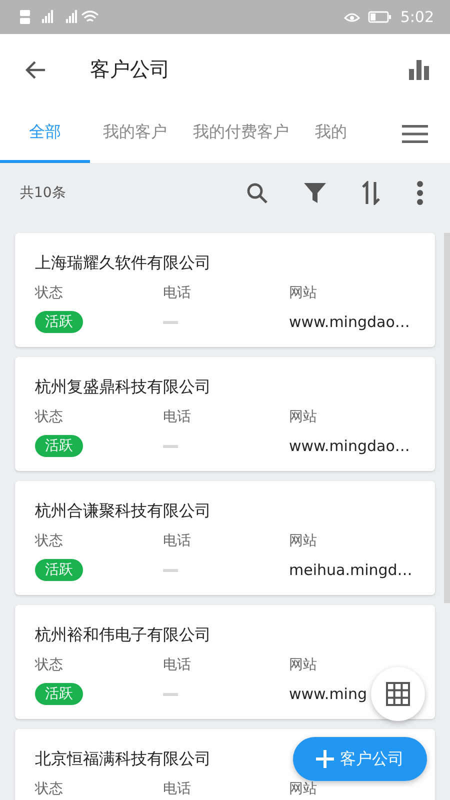  I want to click on grid-icon, so click(398, 694).